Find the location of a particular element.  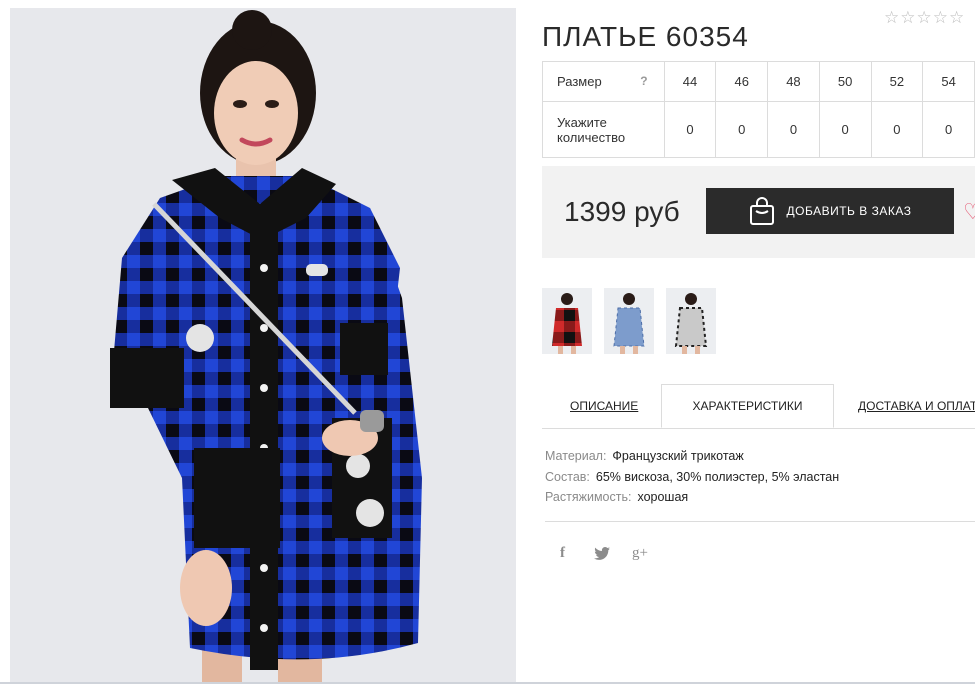

tab-delivery-payment: ДОСТАВКА И ОПЛАТА is located at coordinates (916, 406).